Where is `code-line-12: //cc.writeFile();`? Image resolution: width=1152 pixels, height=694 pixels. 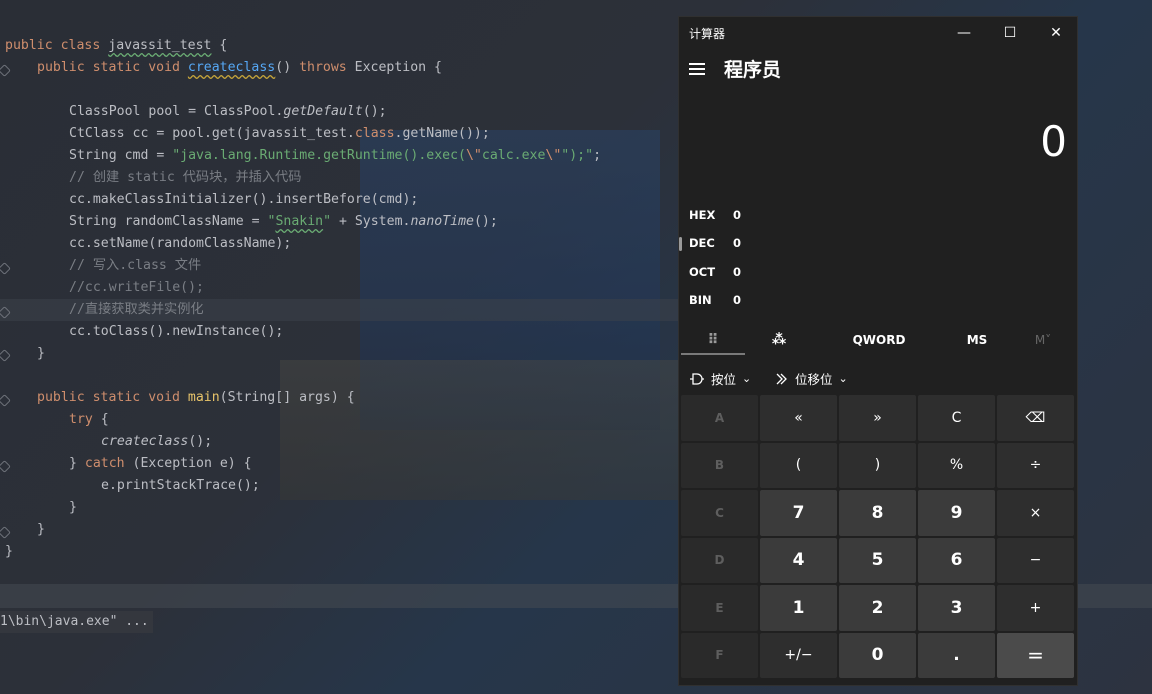 code-line-12: //cc.writeFile(); is located at coordinates (136, 288).